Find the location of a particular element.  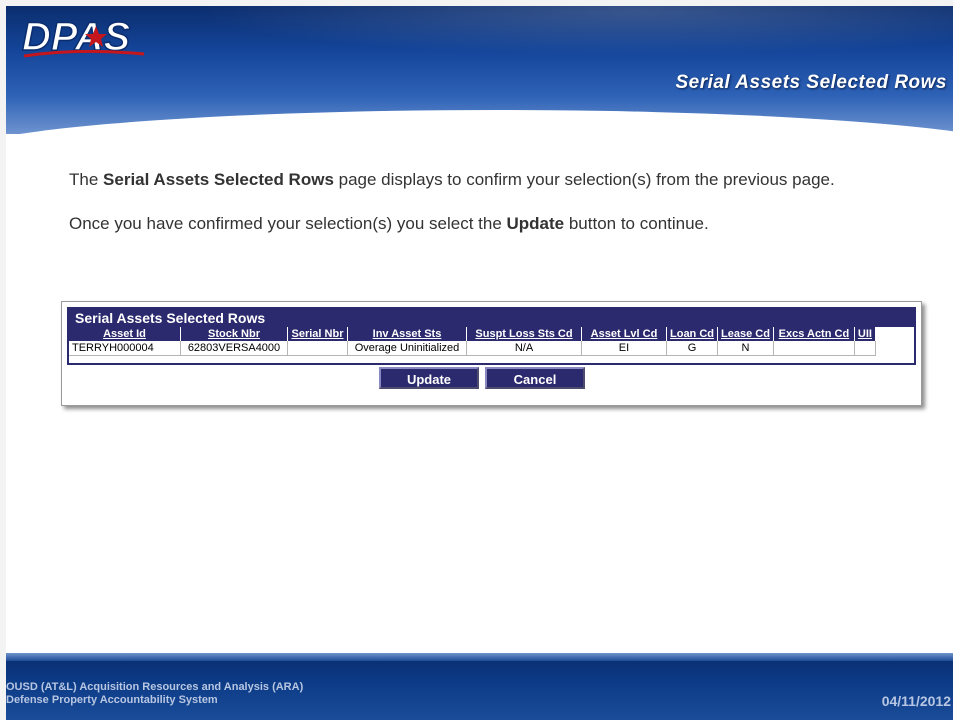

column-header-excs-actn-cd: Excs Actn Cd is located at coordinates (814, 334).